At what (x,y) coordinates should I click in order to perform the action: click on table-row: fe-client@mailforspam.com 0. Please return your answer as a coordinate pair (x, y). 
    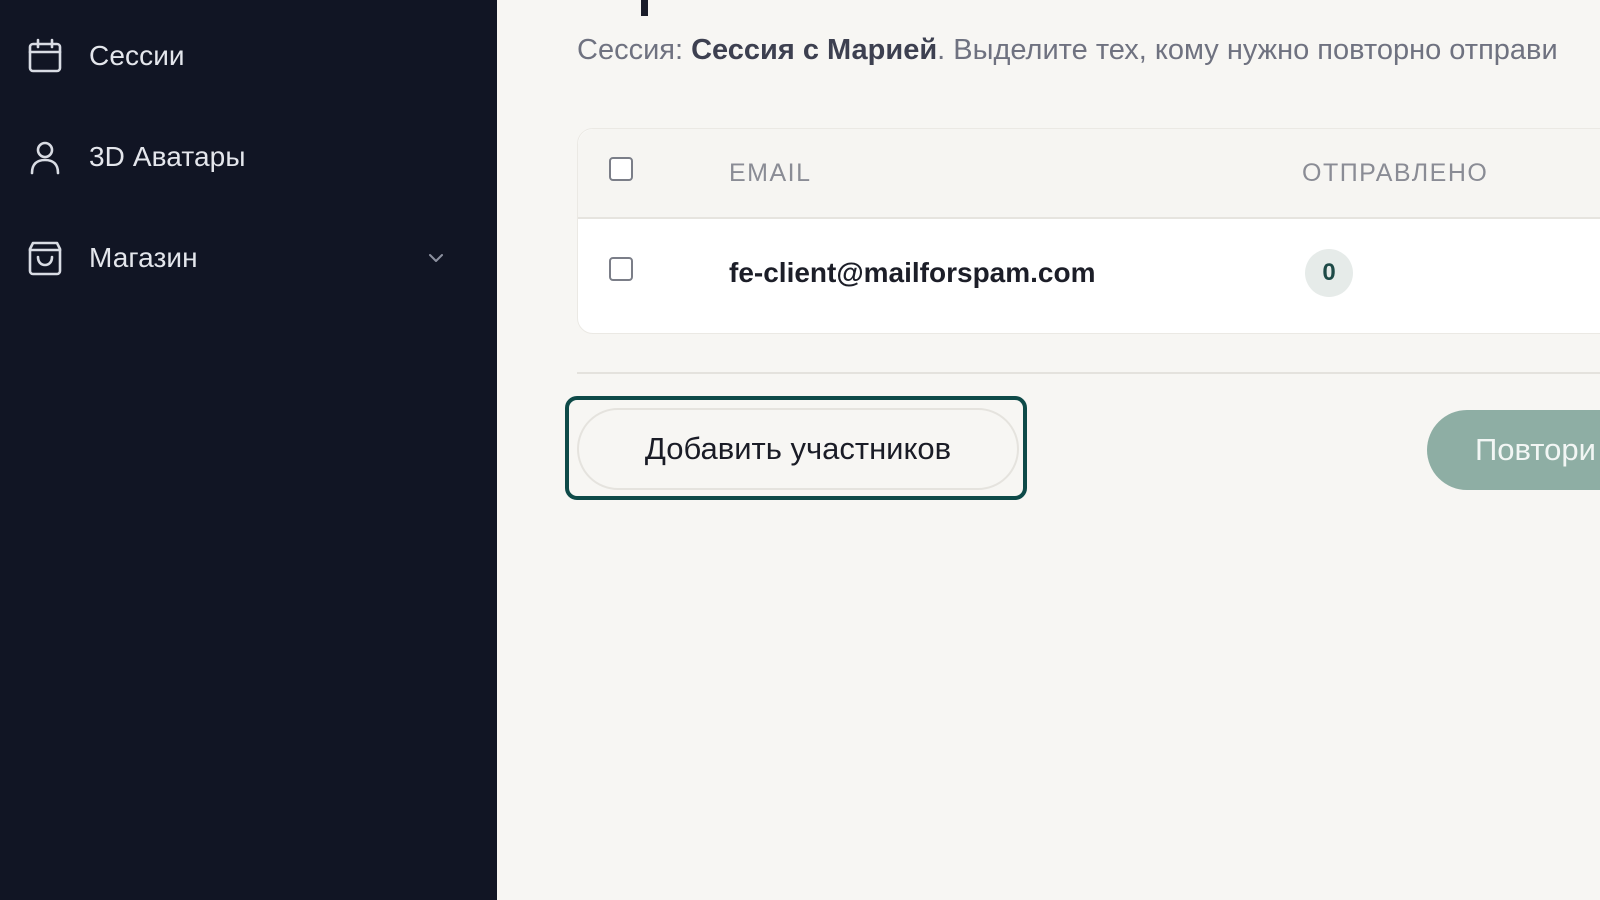
    Looking at the image, I should click on (1089, 275).